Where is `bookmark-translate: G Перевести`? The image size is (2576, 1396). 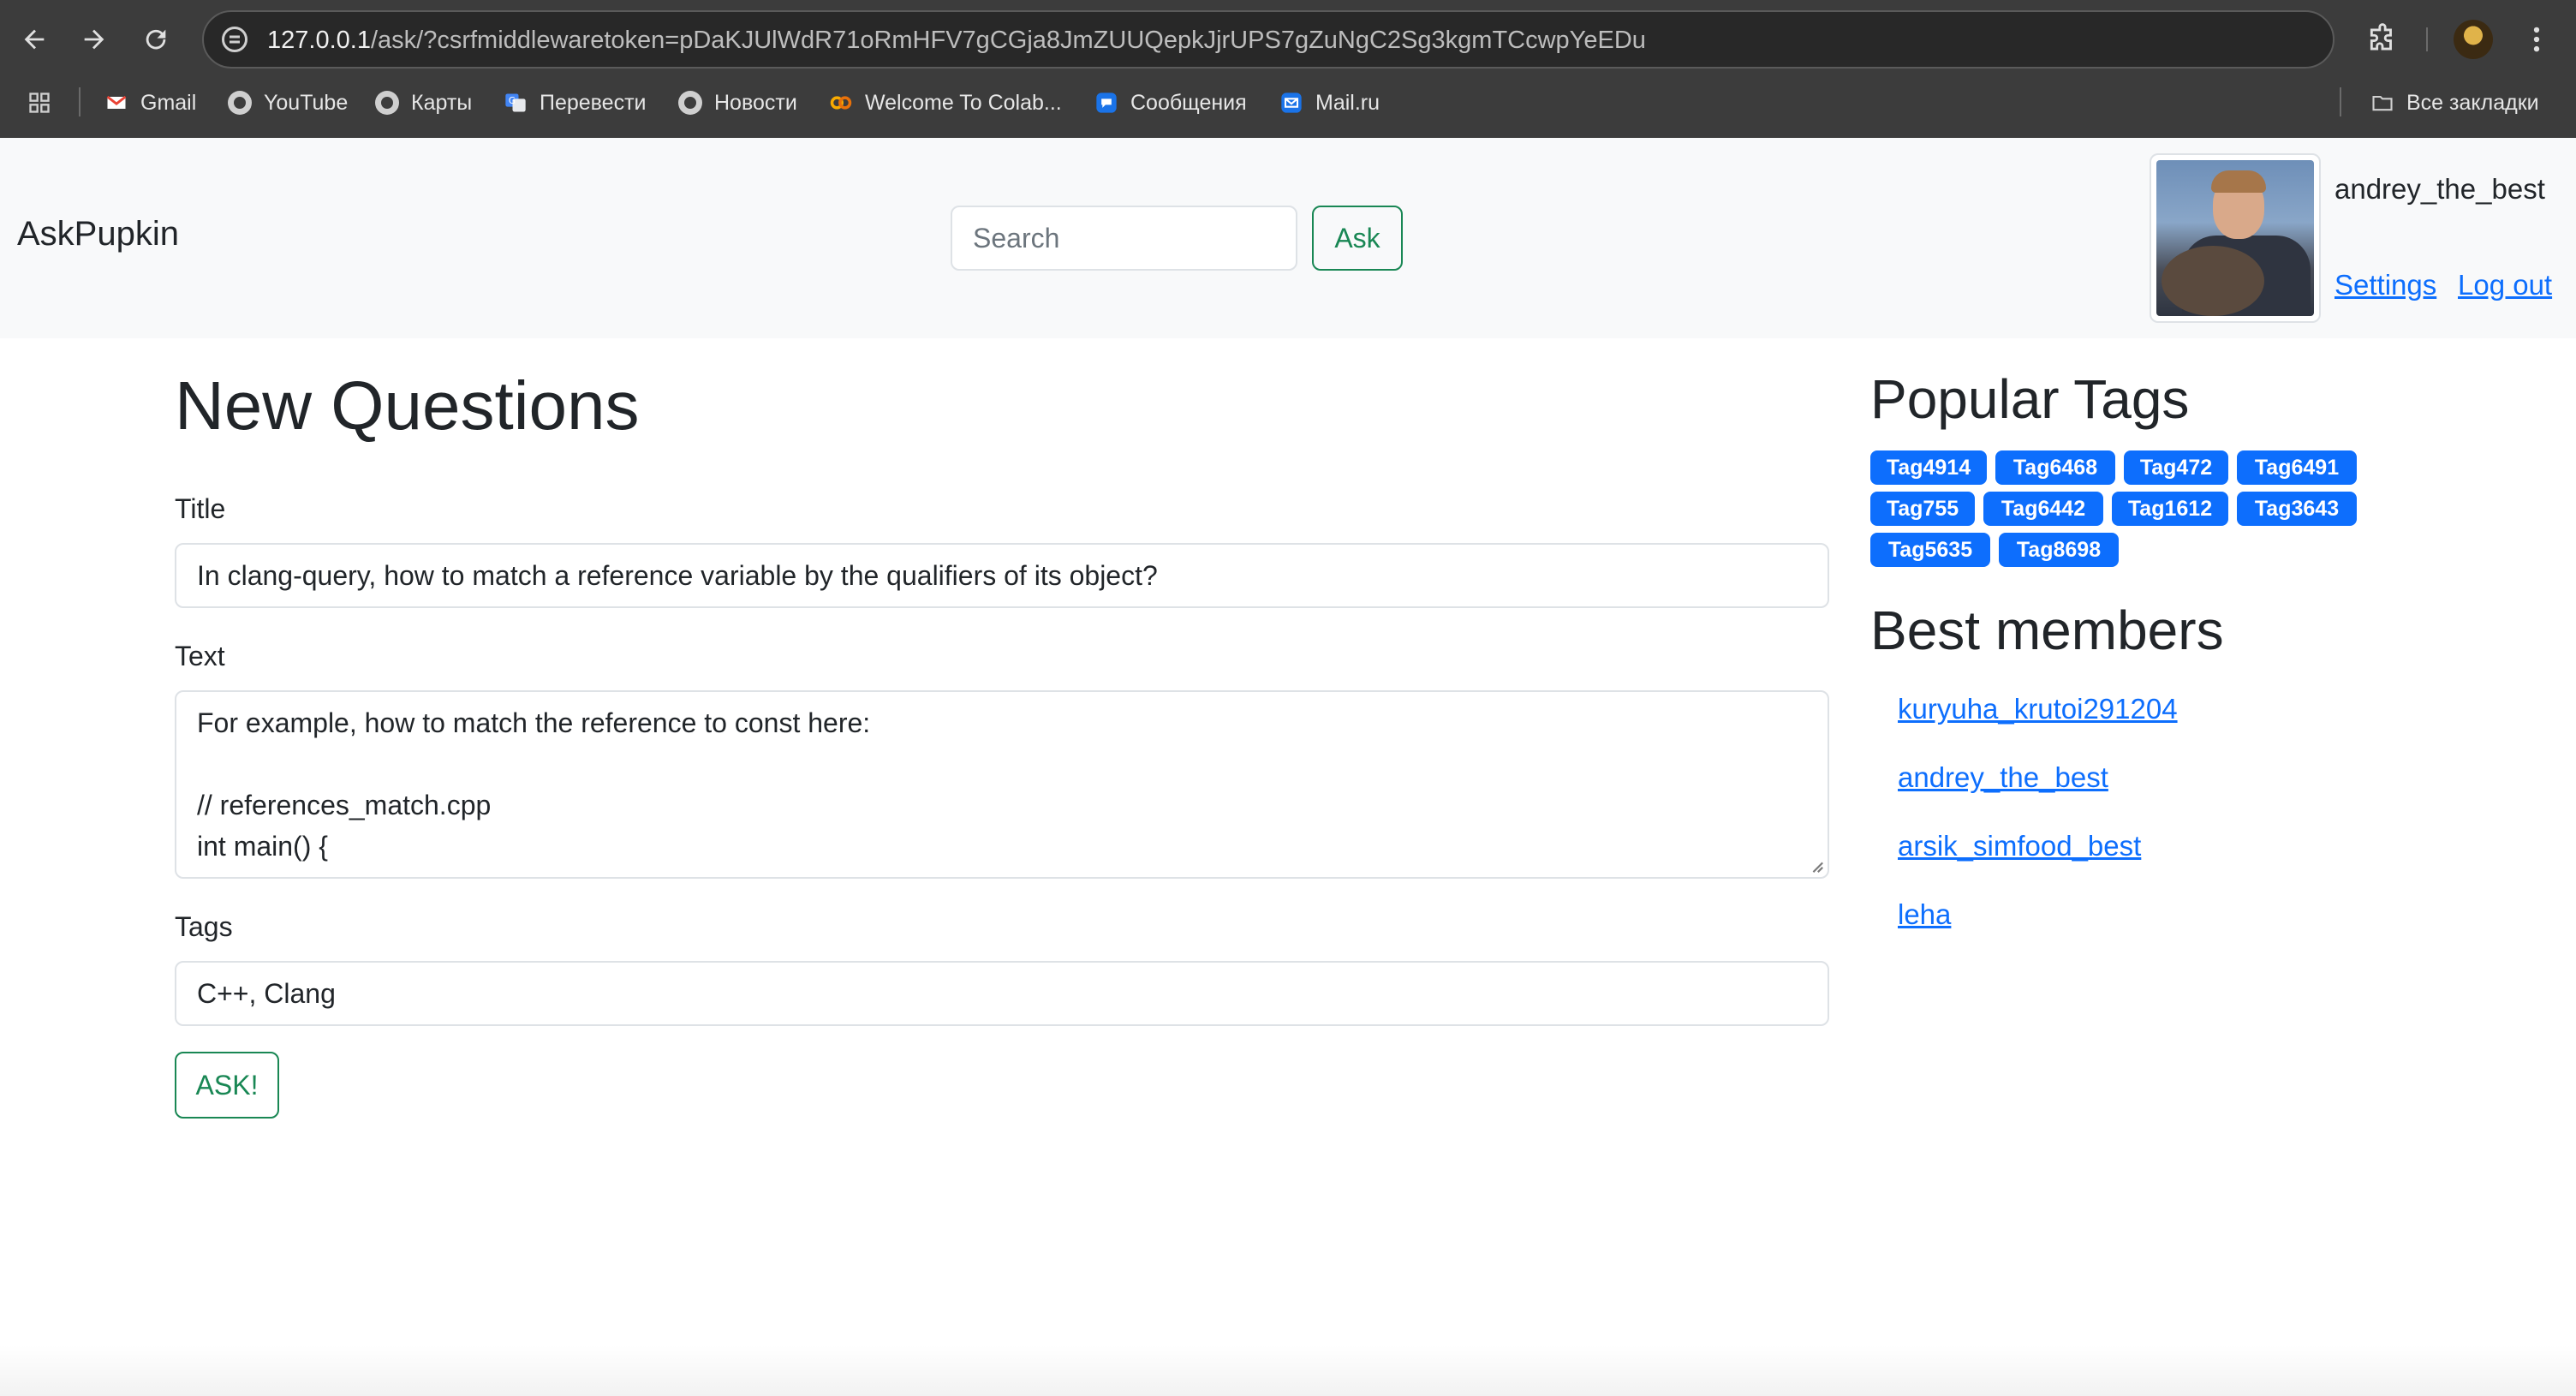 bookmark-translate: G Перевести is located at coordinates (575, 103).